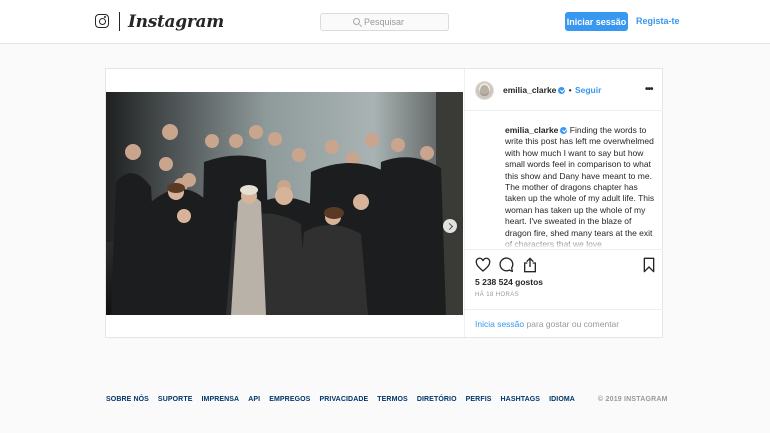  I want to click on avatar, so click(484, 90).